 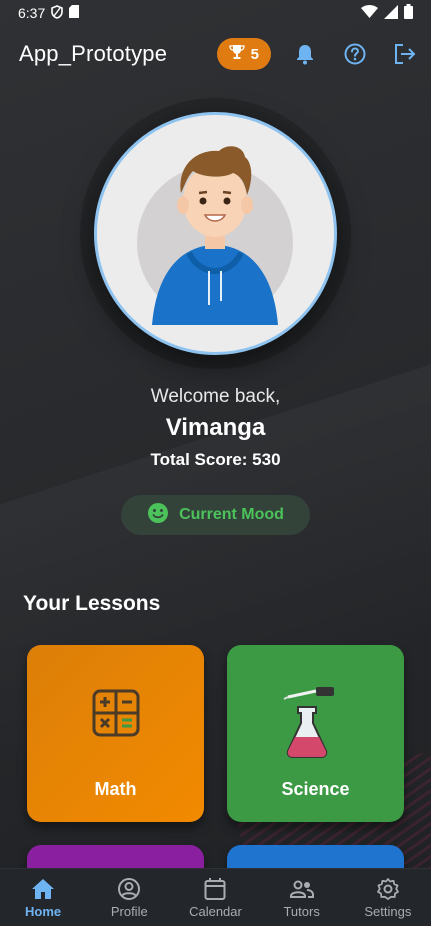 I want to click on smile-icon, so click(x=158, y=515).